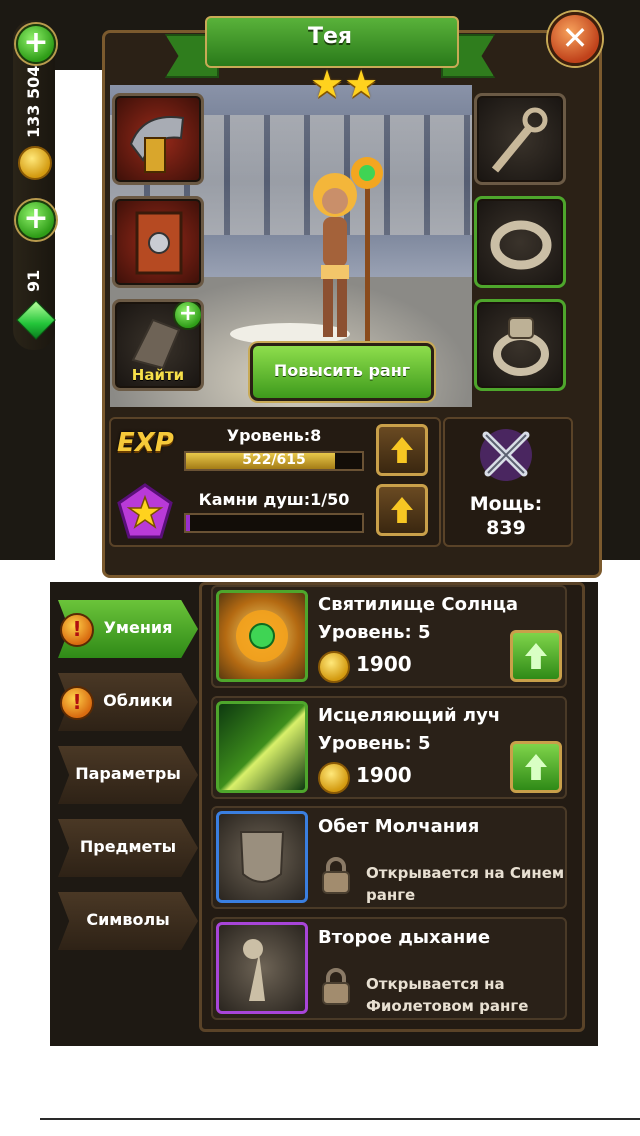 Image resolution: width=640 pixels, height=1136 pixels. Describe the element at coordinates (254, 970) in the screenshot. I see `second-wind-silhouette-icon` at that location.